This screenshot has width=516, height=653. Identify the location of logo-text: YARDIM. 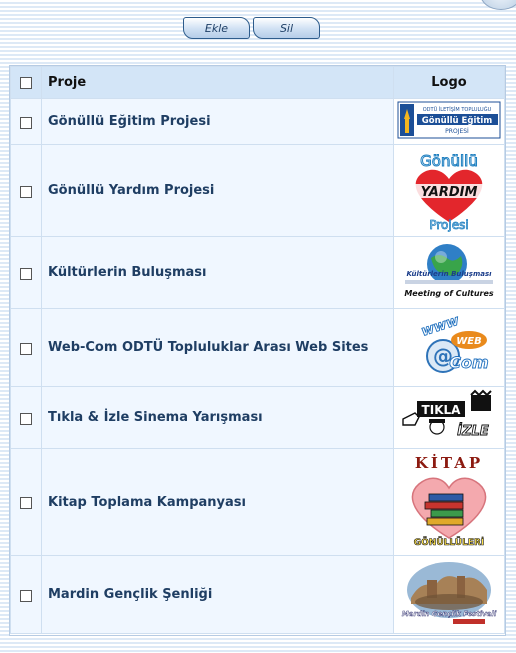
(449, 192).